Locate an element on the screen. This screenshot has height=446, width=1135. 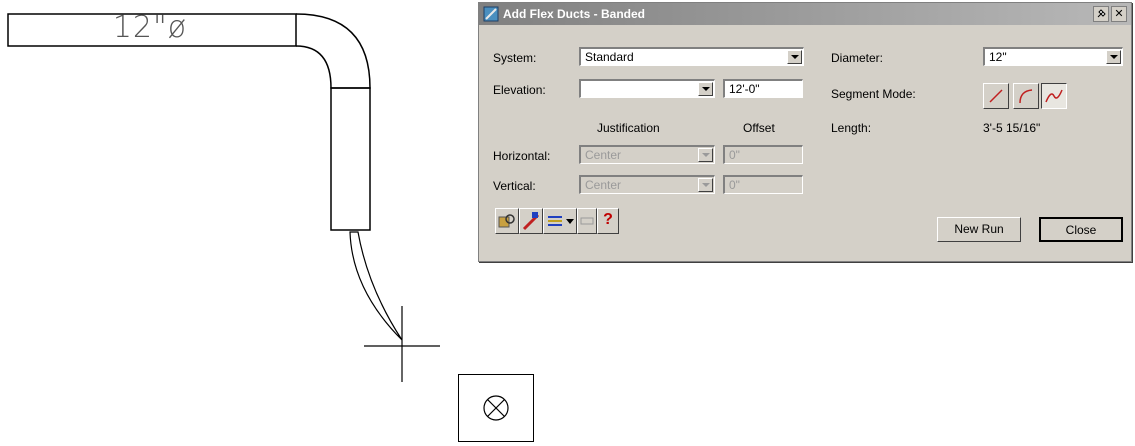
segment-mode-arc-button is located at coordinates (1026, 96).